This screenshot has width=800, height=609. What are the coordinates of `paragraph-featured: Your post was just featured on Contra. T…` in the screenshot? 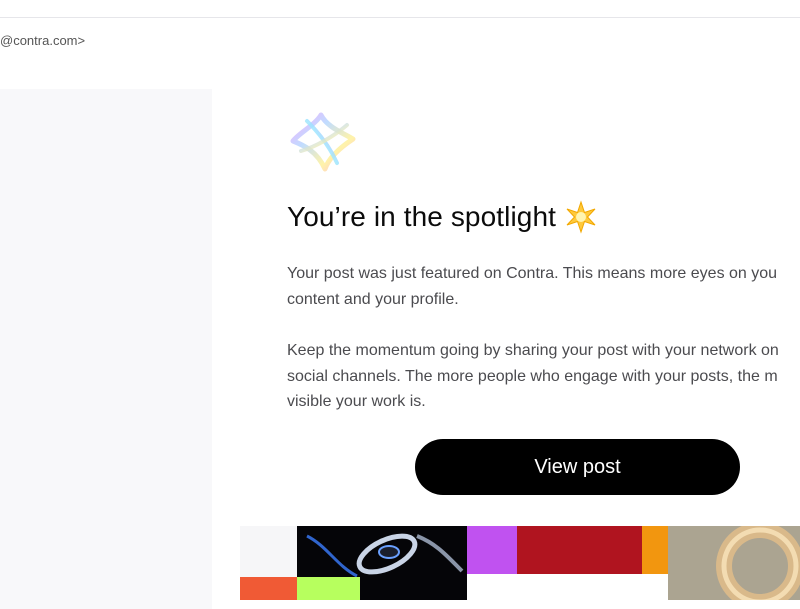 It's located at (543, 286).